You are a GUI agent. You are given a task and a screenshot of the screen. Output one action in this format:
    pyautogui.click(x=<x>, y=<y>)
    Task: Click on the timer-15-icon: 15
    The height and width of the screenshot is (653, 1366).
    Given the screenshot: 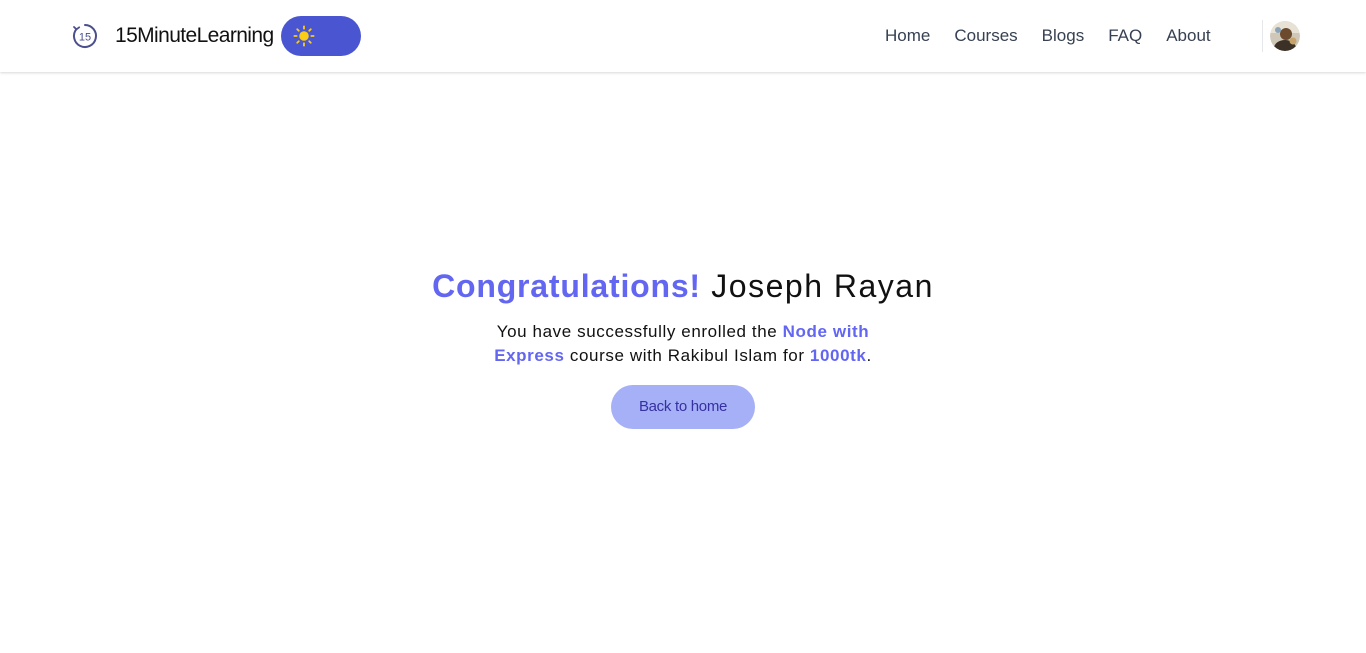 What is the action you would take?
    pyautogui.click(x=85, y=36)
    